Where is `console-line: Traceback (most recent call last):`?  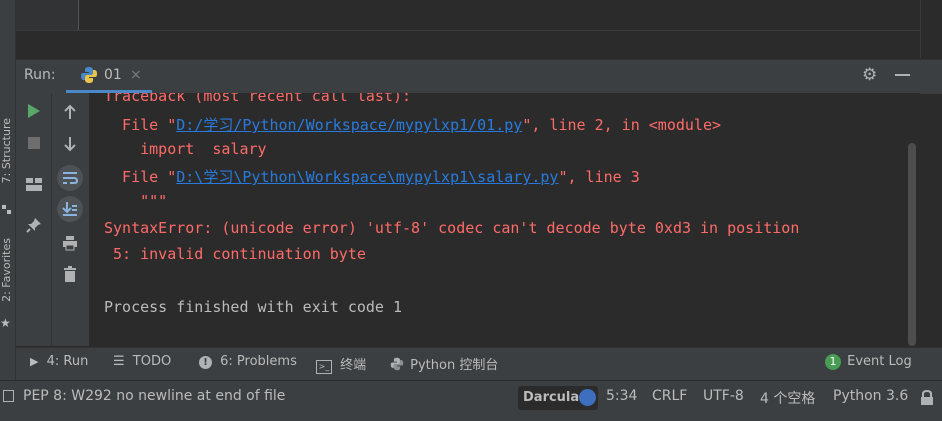 console-line: Traceback (most recent call last): is located at coordinates (257, 99).